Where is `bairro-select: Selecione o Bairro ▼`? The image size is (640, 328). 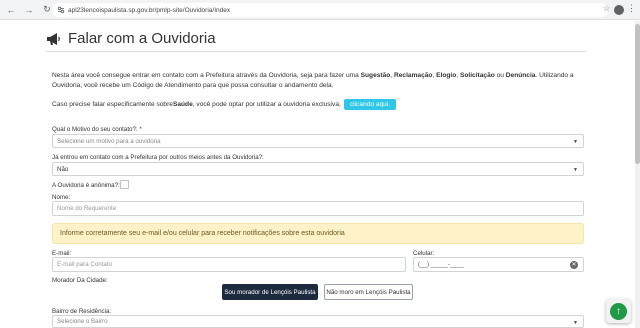 bairro-select: Selecione o Bairro ▼ is located at coordinates (318, 321).